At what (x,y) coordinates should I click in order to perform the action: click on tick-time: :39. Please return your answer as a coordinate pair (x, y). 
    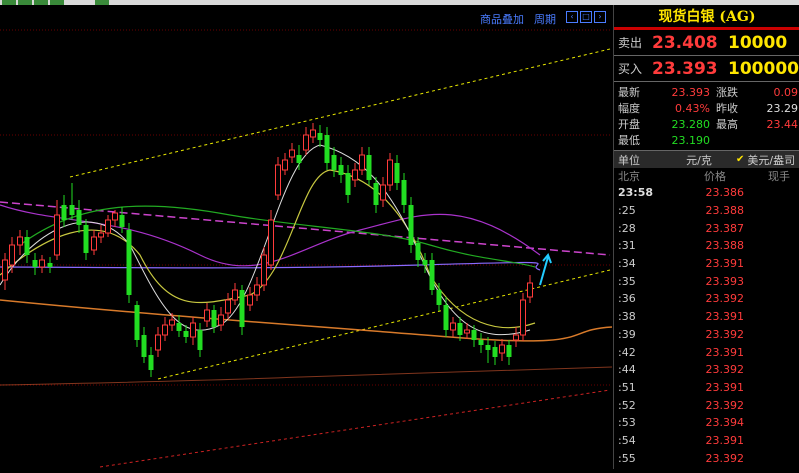
    Looking at the image, I should click on (627, 334).